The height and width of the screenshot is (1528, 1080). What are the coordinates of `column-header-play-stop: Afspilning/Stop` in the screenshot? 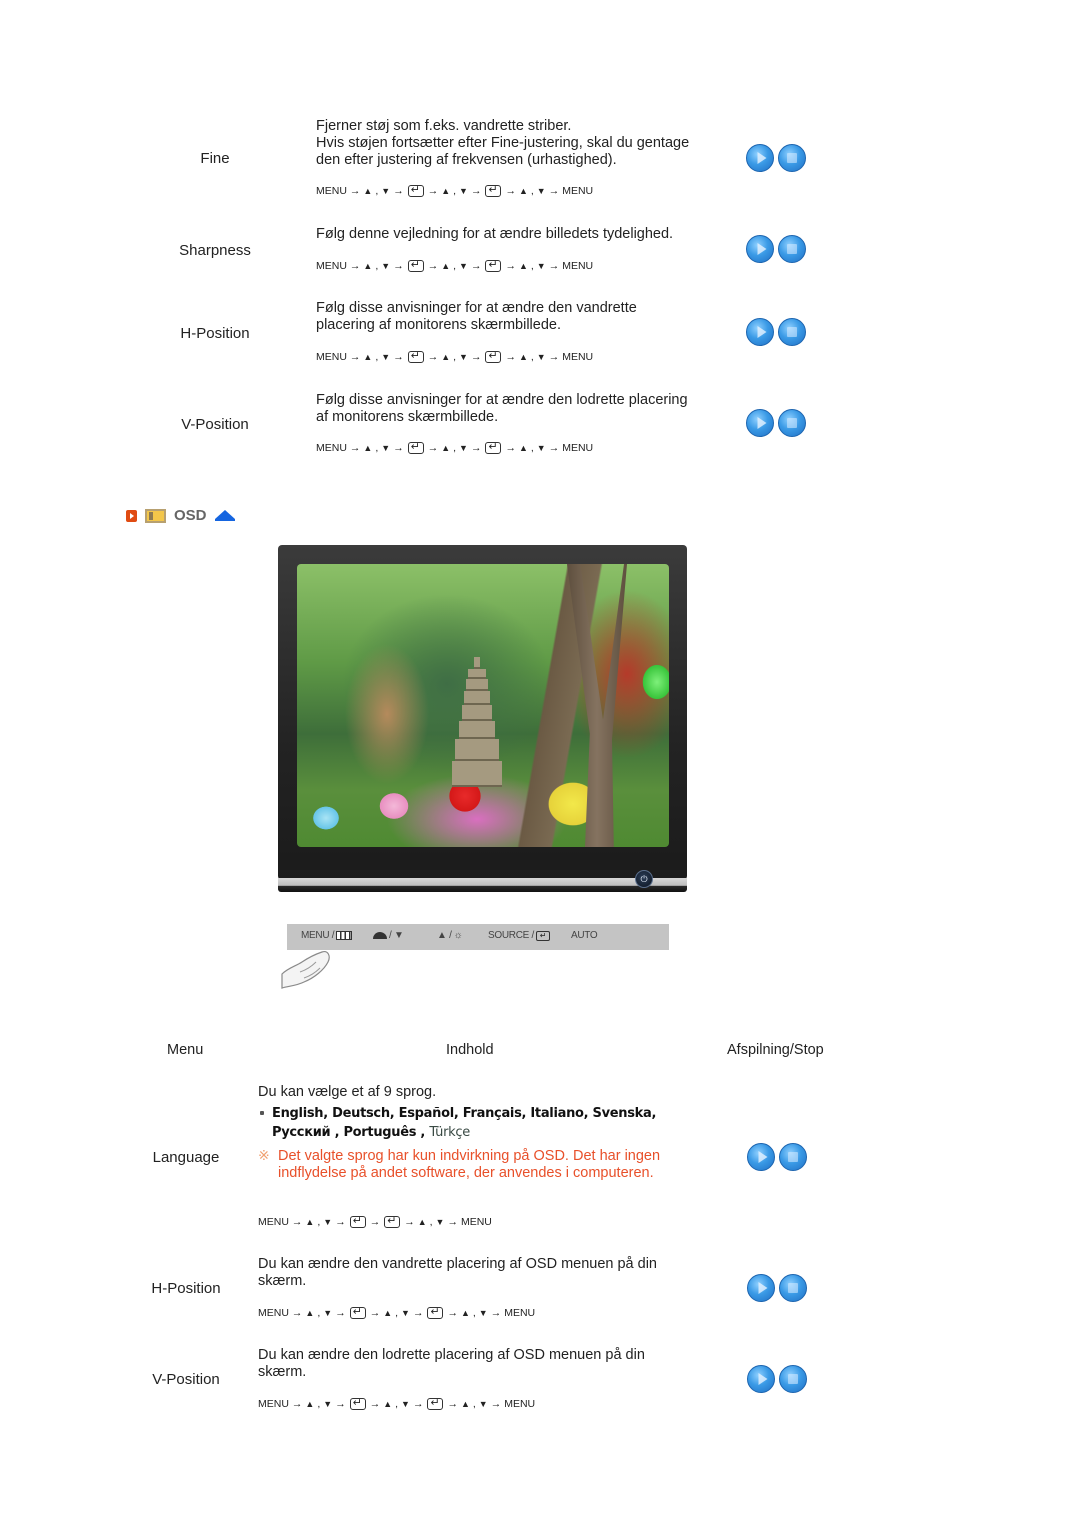 It's located at (775, 1050).